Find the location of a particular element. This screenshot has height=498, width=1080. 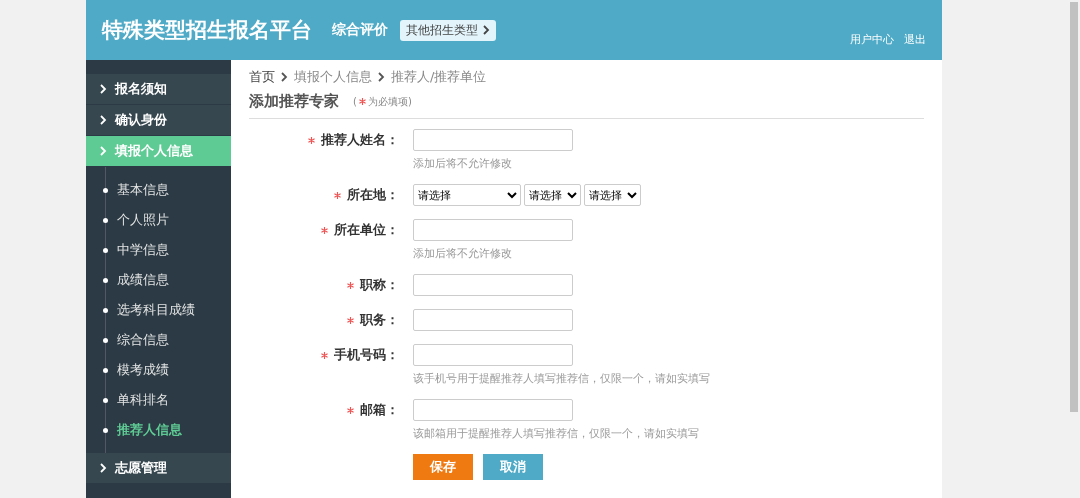

field-hint: 该邮箱用于提醒推荐人填写推荐信，仅限一个，请如实填写 is located at coordinates (556, 434).